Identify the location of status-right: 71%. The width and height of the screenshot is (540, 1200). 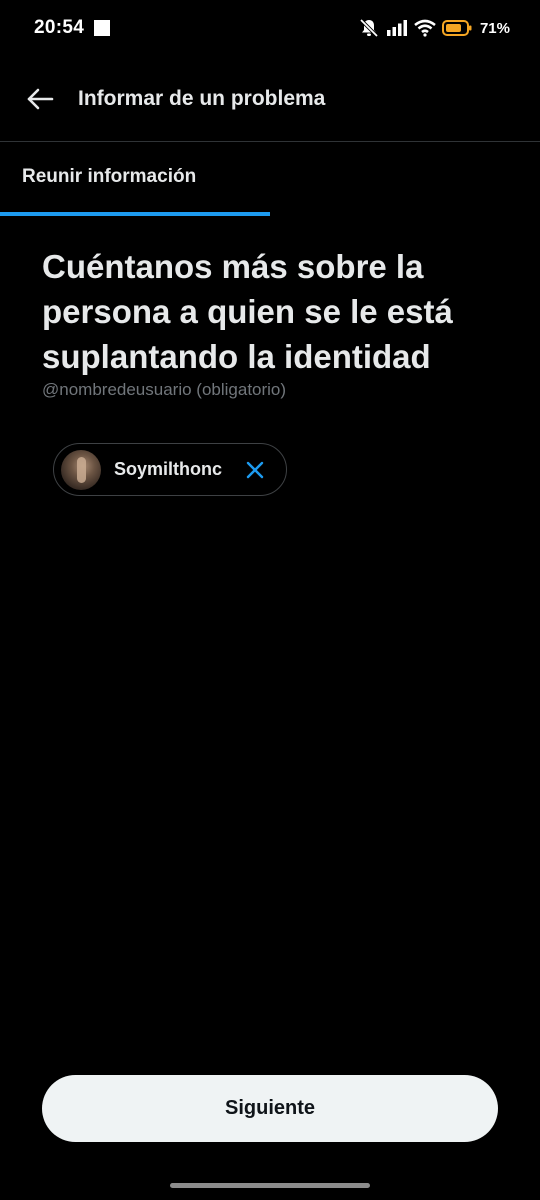
(434, 28).